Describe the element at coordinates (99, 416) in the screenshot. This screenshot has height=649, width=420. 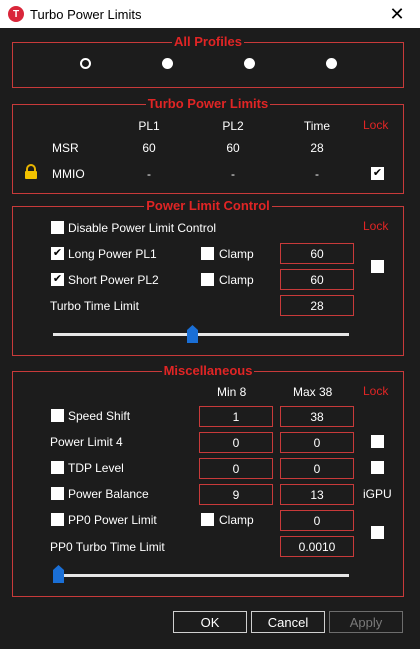
I see `speed-shift-label: Speed Shift` at that location.